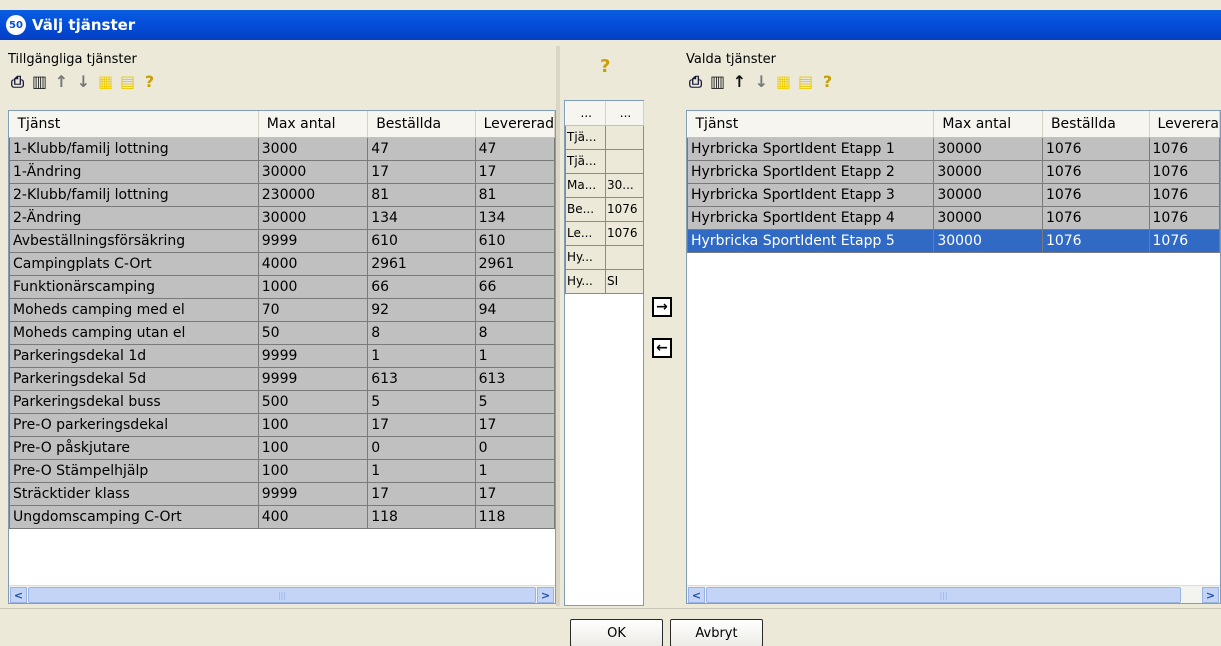 The height and width of the screenshot is (646, 1221). Describe the element at coordinates (282, 194) in the screenshot. I see `table-row: 2-Klubb/familj lottning 230000 81 81` at that location.